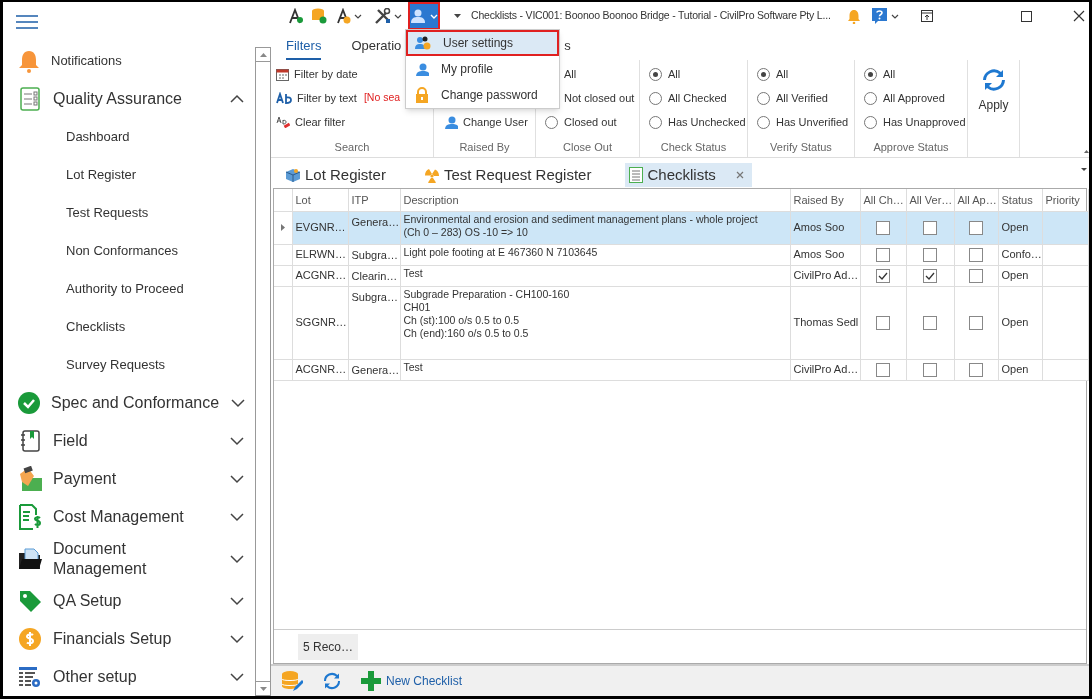  What do you see at coordinates (376, 47) in the screenshot?
I see `ribbon-tab: Operatio` at bounding box center [376, 47].